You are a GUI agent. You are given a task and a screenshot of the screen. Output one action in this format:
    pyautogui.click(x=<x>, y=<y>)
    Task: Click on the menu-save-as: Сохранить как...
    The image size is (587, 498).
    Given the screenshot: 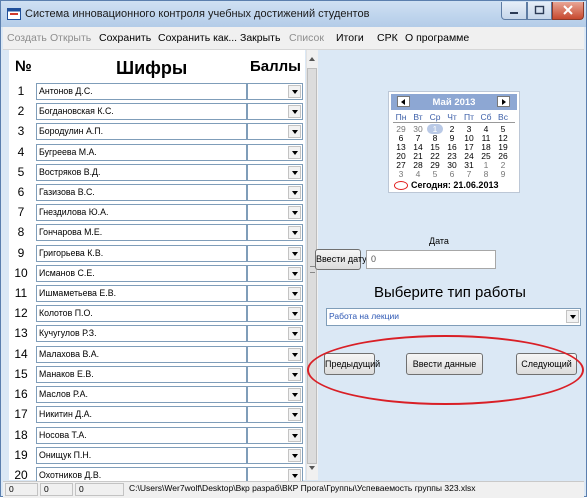 What is the action you would take?
    pyautogui.click(x=197, y=38)
    